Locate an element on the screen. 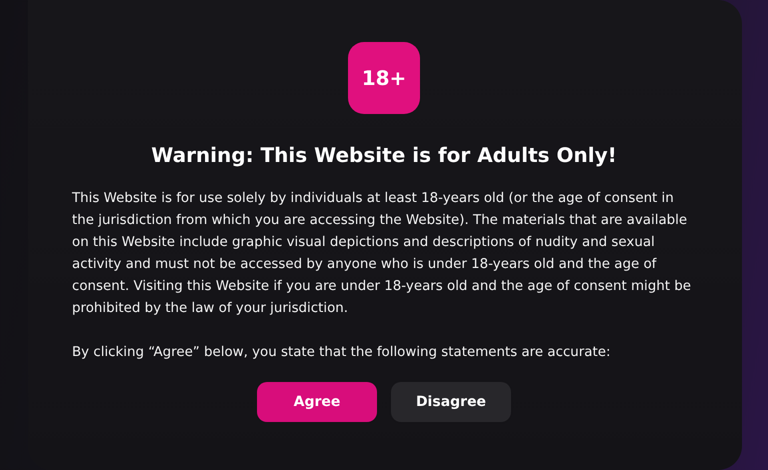  paragraph: By clicking “Agree” below, you state that the following statements are accurate: is located at coordinates (342, 353).